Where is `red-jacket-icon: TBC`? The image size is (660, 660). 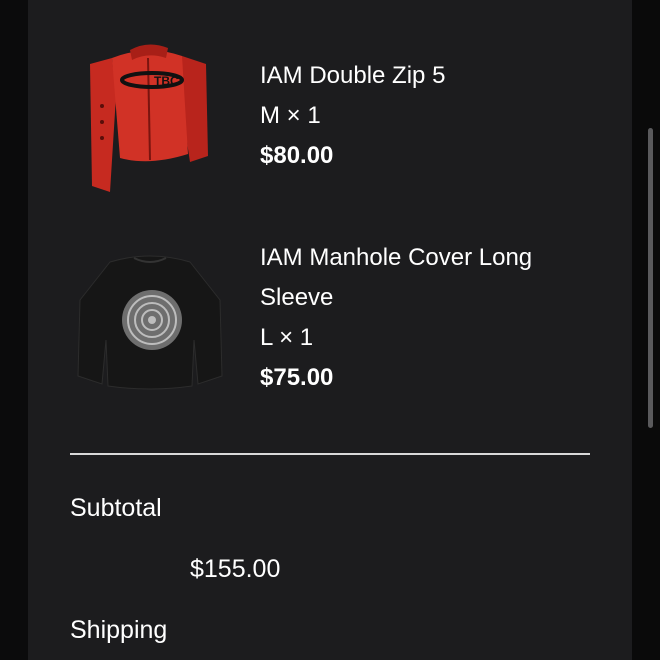 red-jacket-icon: TBC is located at coordinates (149, 118).